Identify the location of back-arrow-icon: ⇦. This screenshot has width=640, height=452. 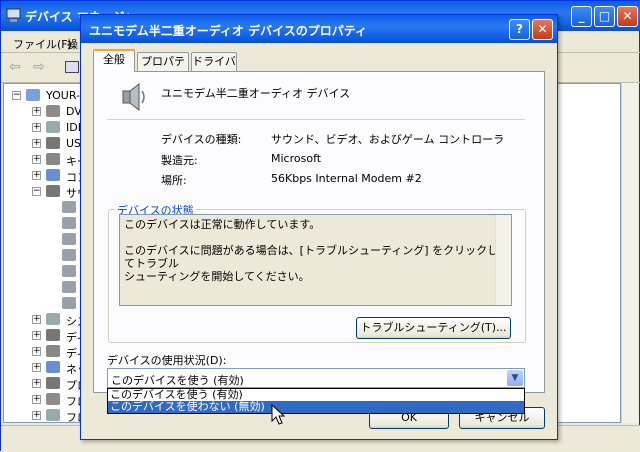
(15, 67).